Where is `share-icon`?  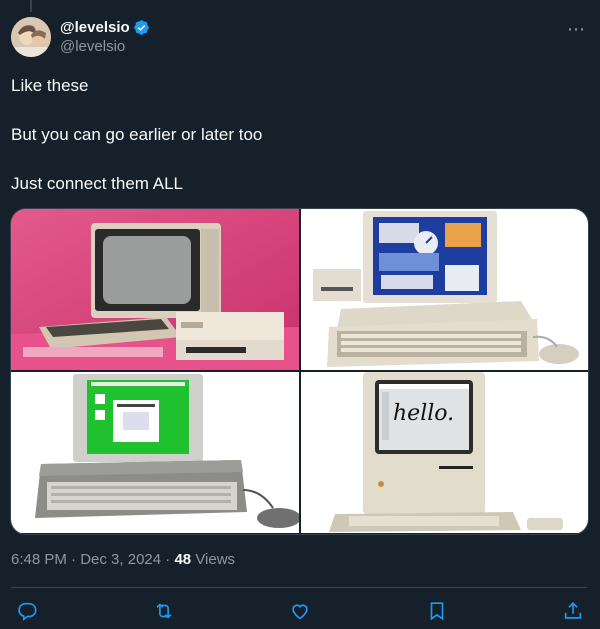
share-icon is located at coordinates (573, 610).